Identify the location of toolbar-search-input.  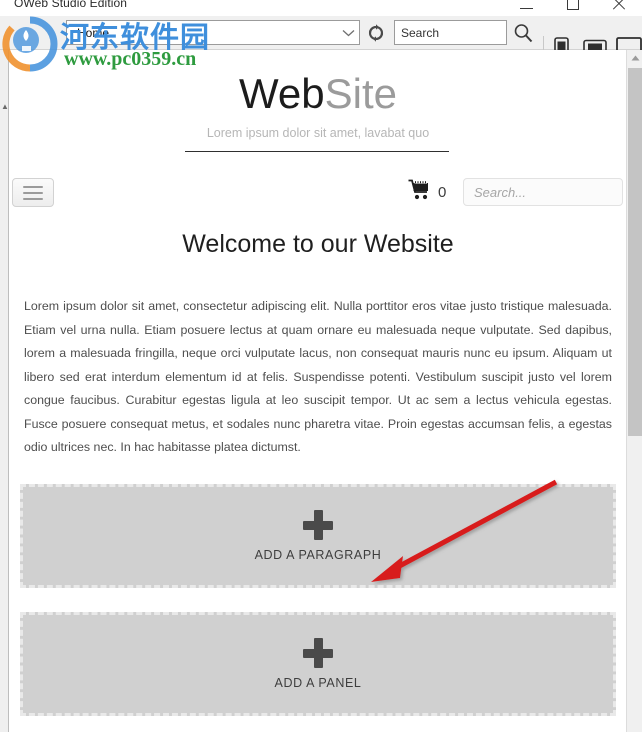
(450, 32).